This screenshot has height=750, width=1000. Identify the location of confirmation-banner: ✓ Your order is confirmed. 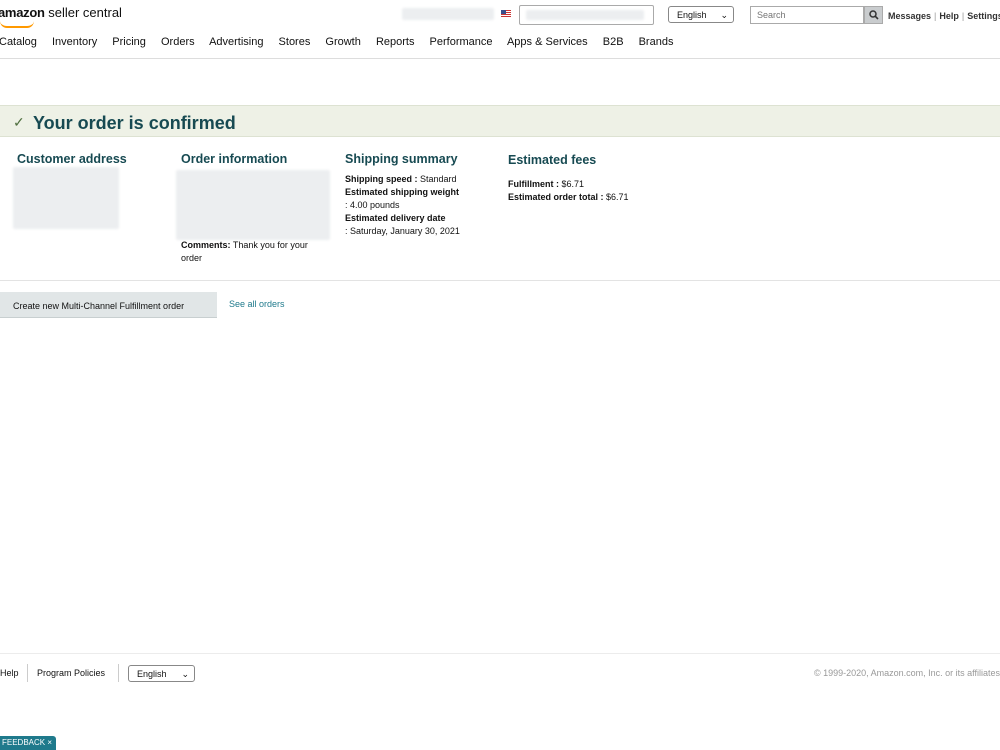
(500, 121).